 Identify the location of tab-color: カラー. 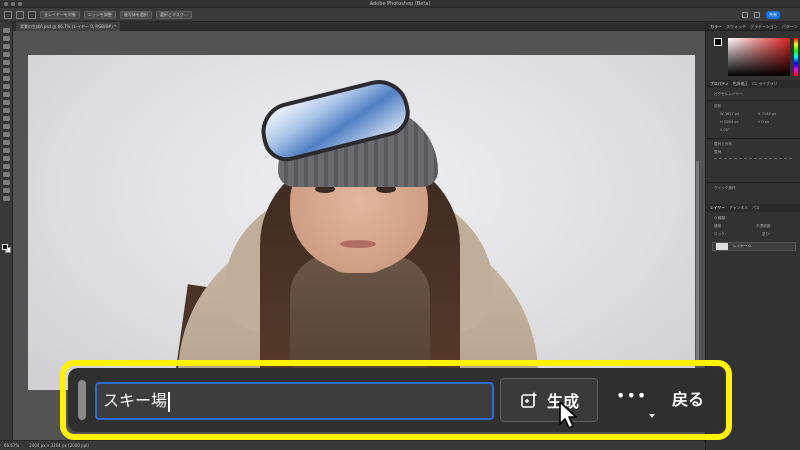
(716, 26).